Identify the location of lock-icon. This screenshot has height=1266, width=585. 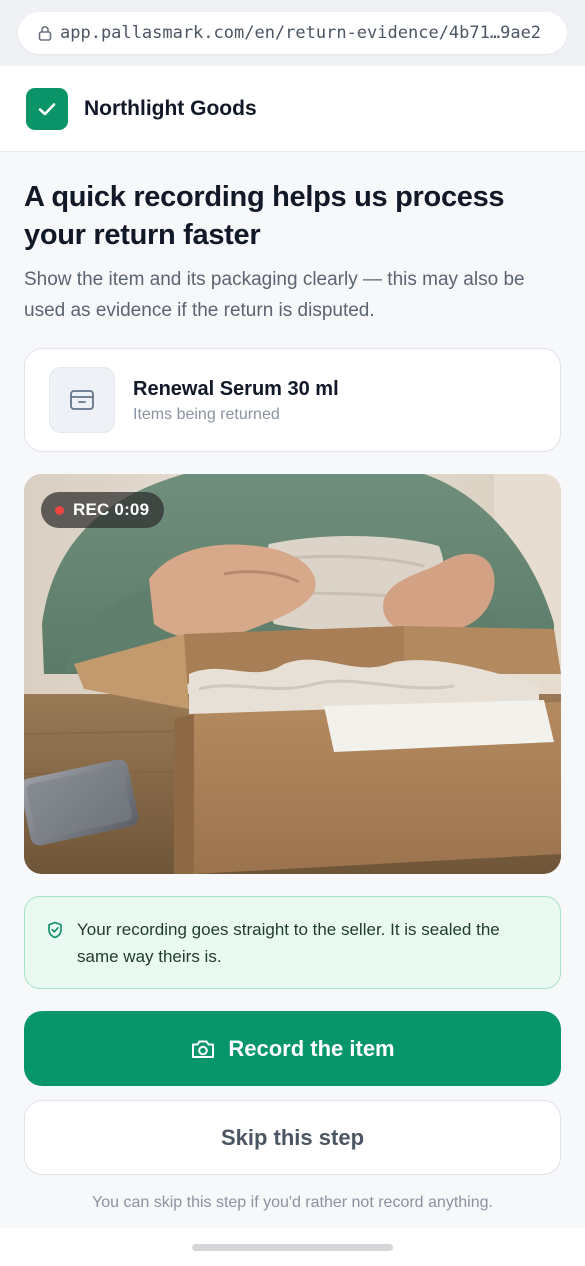
(45, 33).